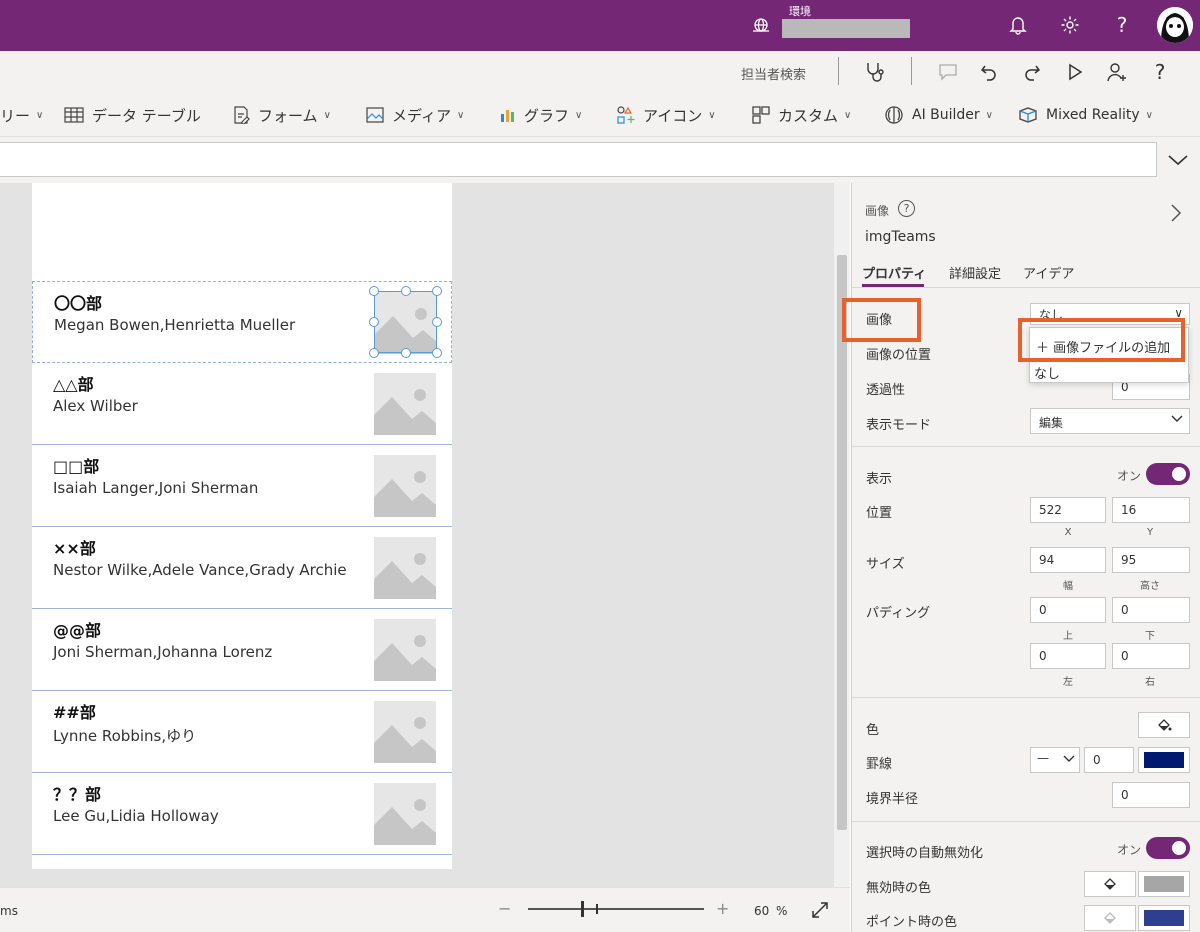 The height and width of the screenshot is (932, 1200). What do you see at coordinates (1168, 474) in the screenshot?
I see `visible-toggle` at bounding box center [1168, 474].